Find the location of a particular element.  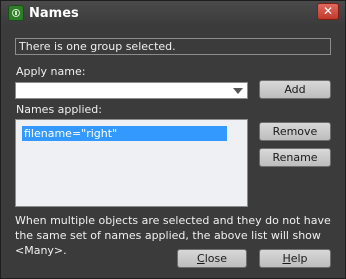

apply-name-label: Apply name: is located at coordinates (51, 71).